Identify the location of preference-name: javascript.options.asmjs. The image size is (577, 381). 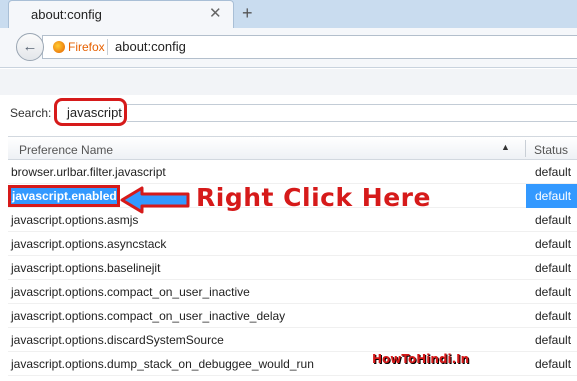
(75, 220).